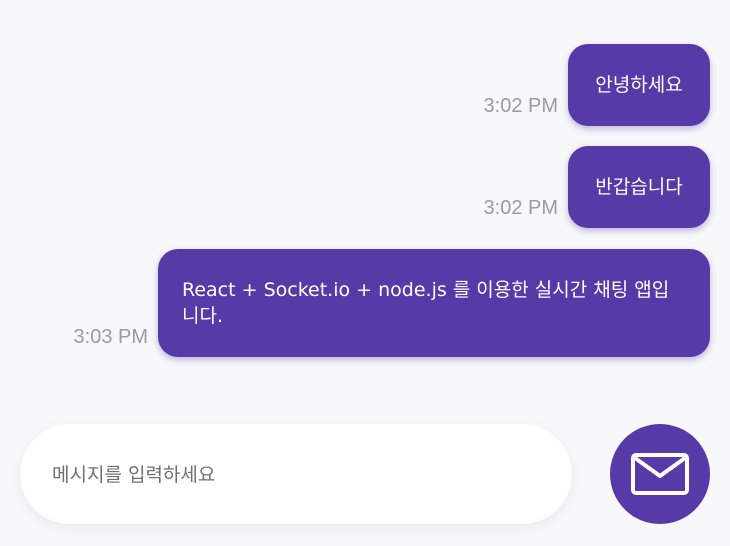 The image size is (730, 546). I want to click on mail-icon, so click(660, 474).